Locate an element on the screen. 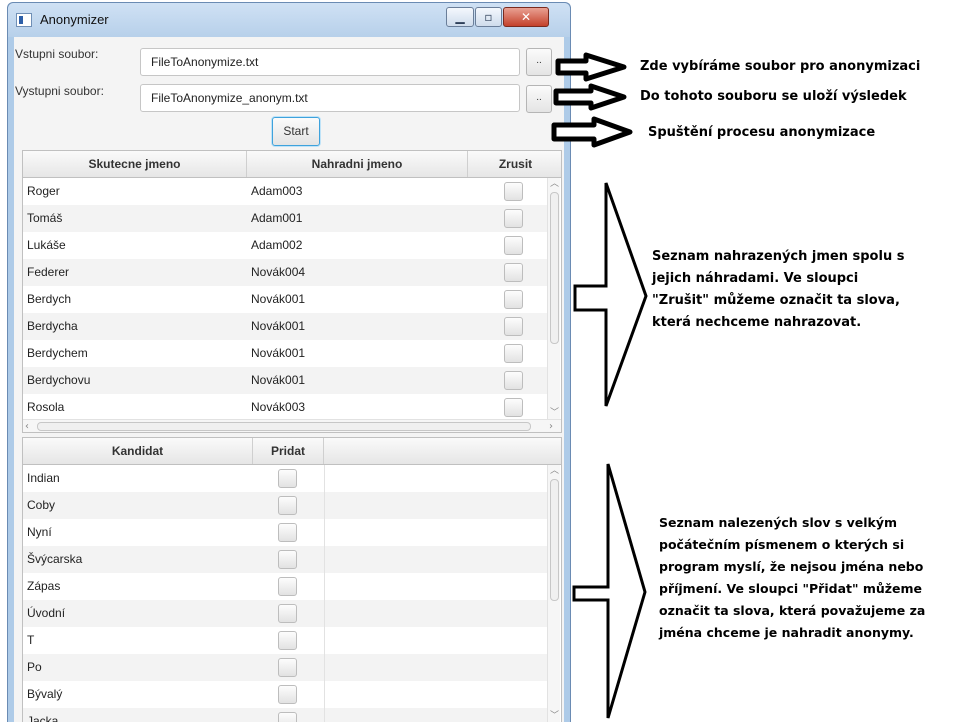 The image size is (979, 722). annotation-line: označit ta slova, která považujeme za is located at coordinates (792, 610).